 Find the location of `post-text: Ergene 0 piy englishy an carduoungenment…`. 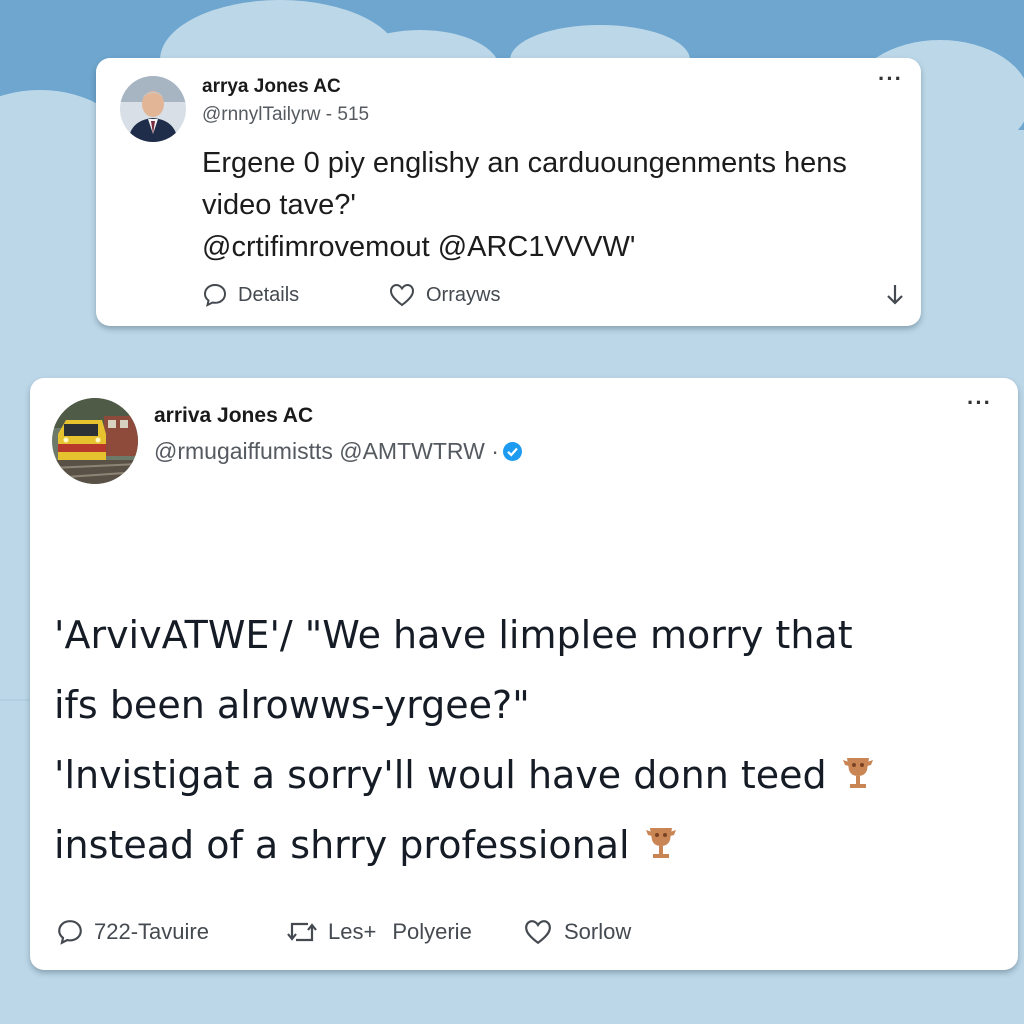

post-text: Ergene 0 piy englishy an carduoungenment… is located at coordinates (552, 205).